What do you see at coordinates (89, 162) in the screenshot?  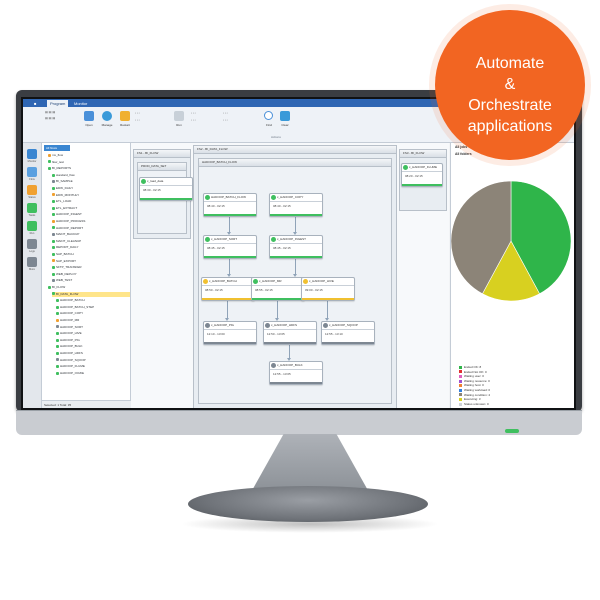 I see `tree-item: flow_test` at bounding box center [89, 162].